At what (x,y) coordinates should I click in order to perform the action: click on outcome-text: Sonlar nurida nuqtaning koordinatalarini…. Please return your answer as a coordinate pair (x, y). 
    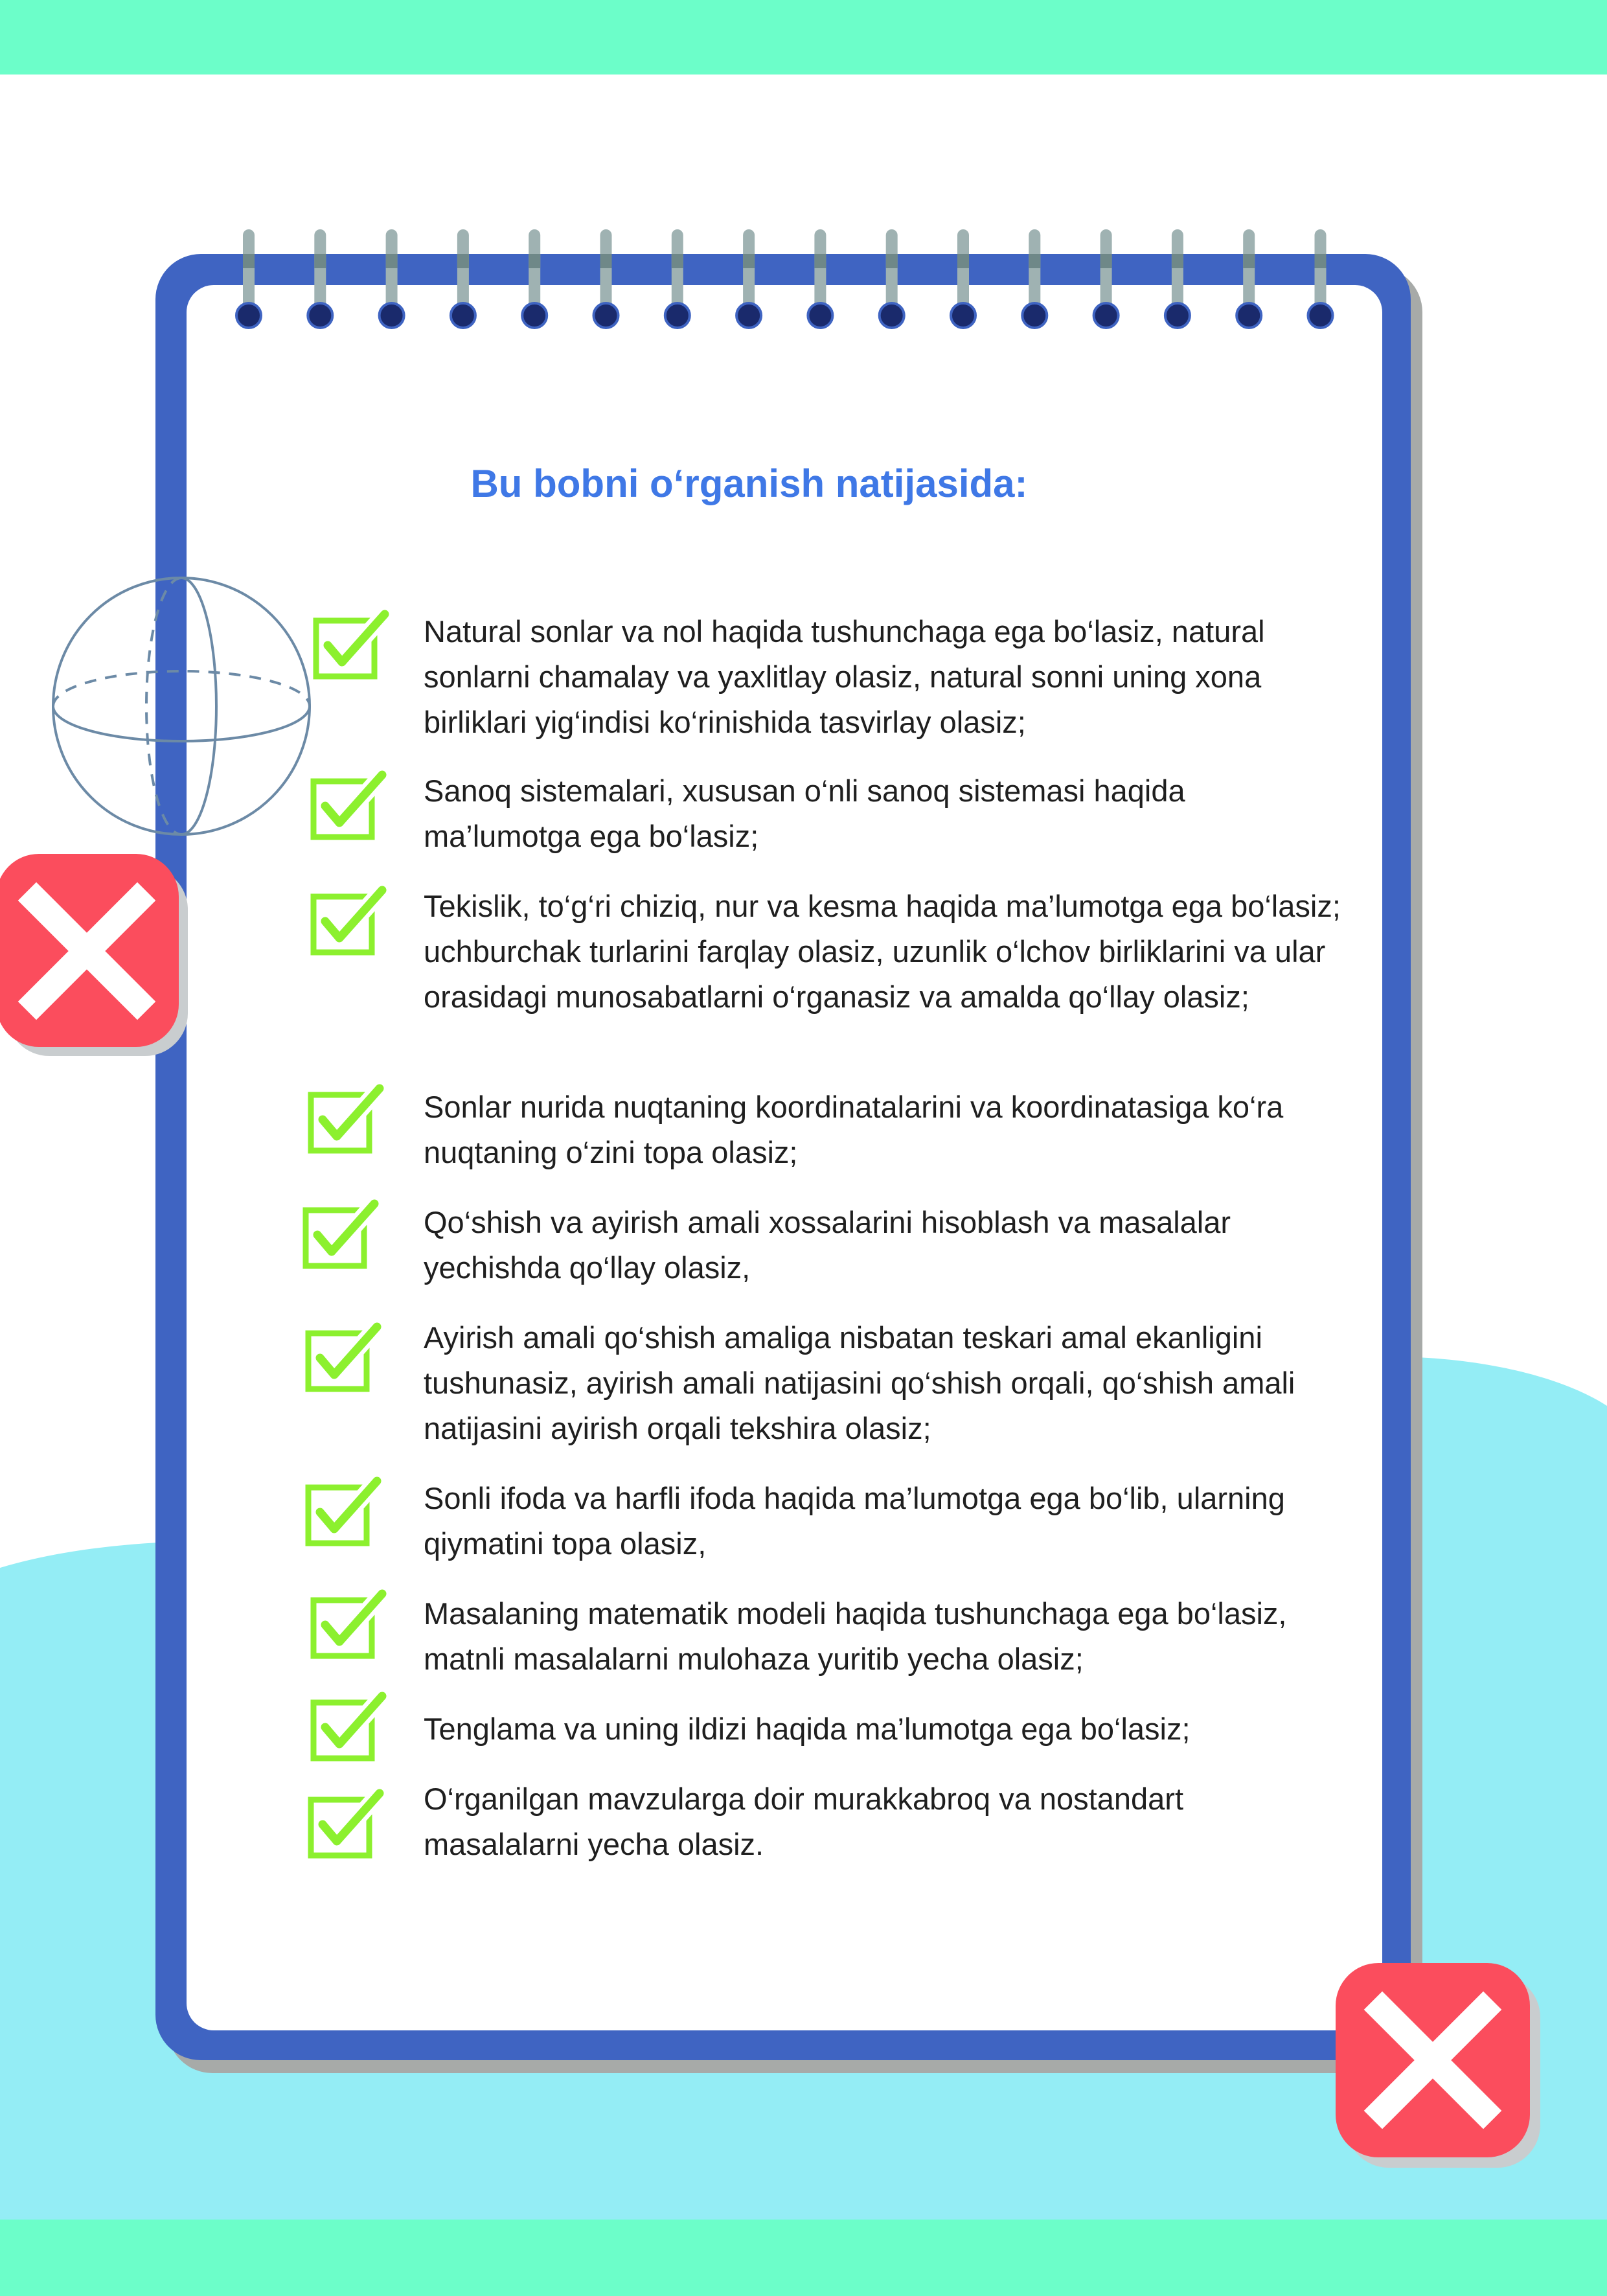
    Looking at the image, I should click on (854, 1129).